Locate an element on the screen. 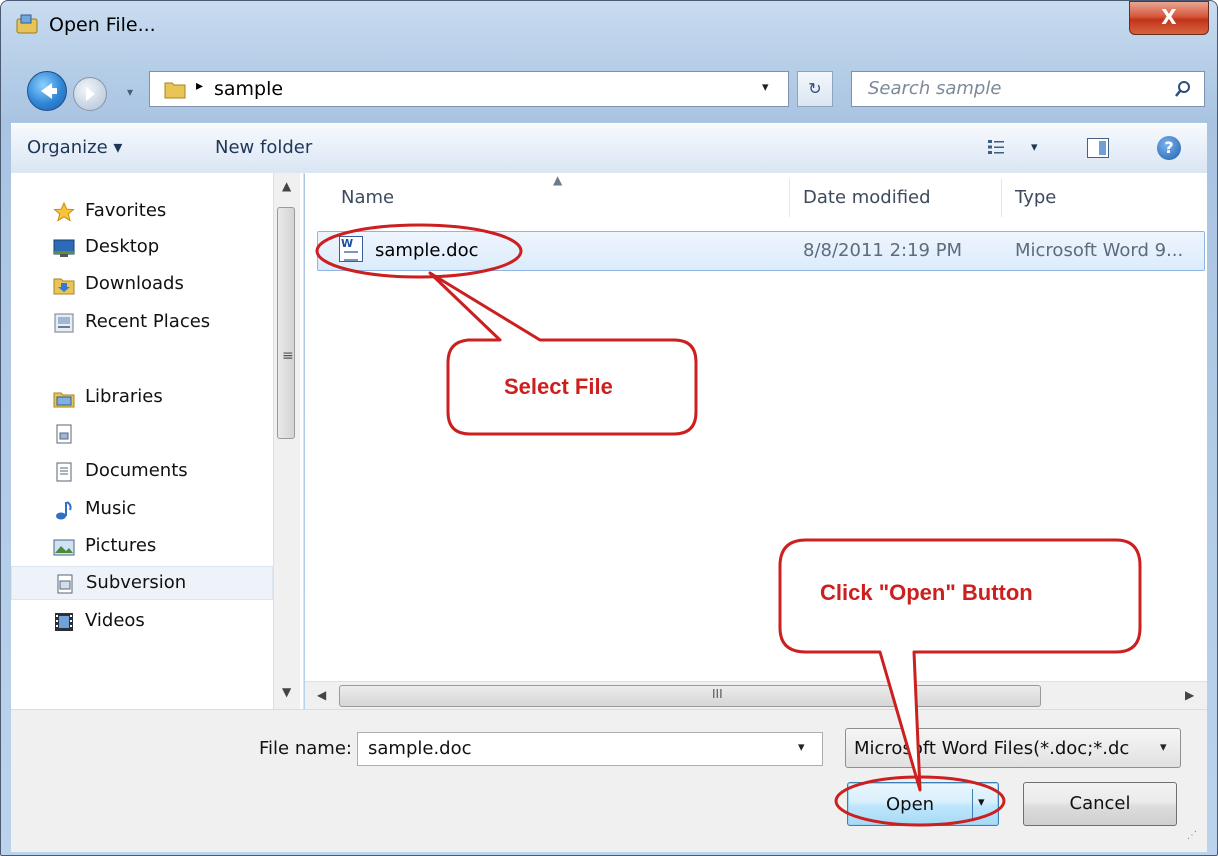  organize-menu-button: Organize ▾ is located at coordinates (74, 147).